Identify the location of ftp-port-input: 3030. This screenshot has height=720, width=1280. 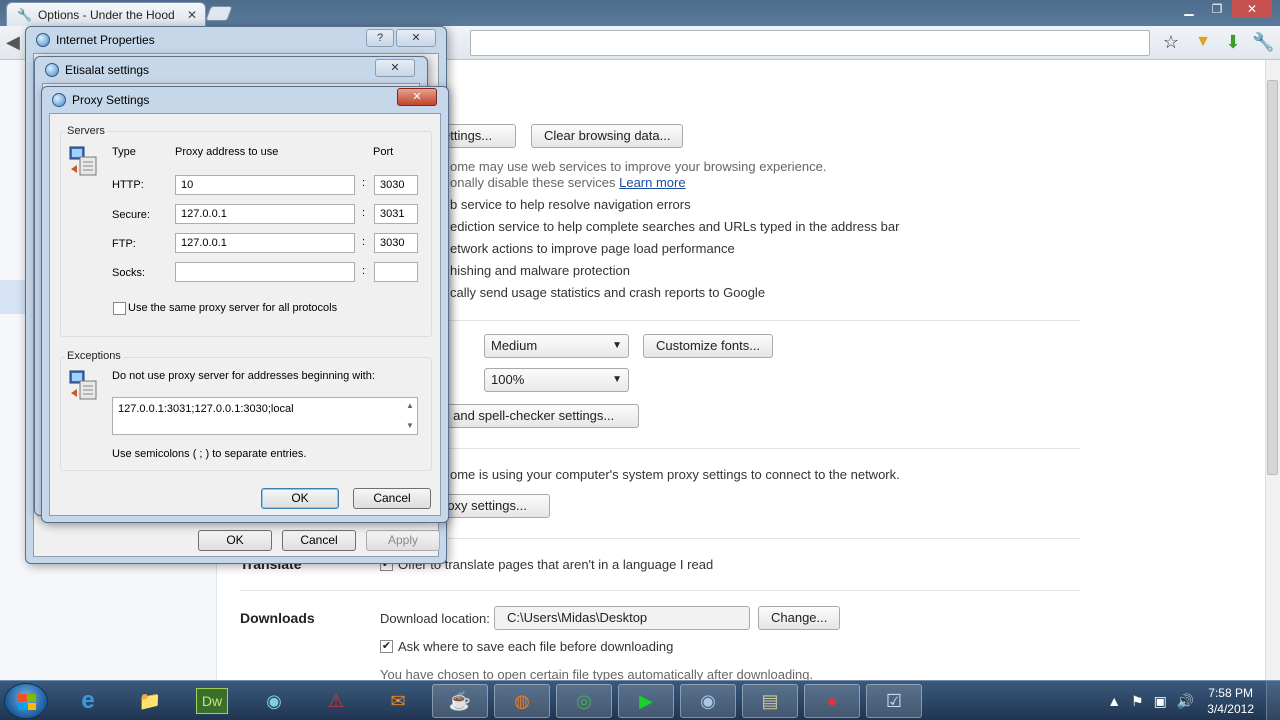
(396, 243).